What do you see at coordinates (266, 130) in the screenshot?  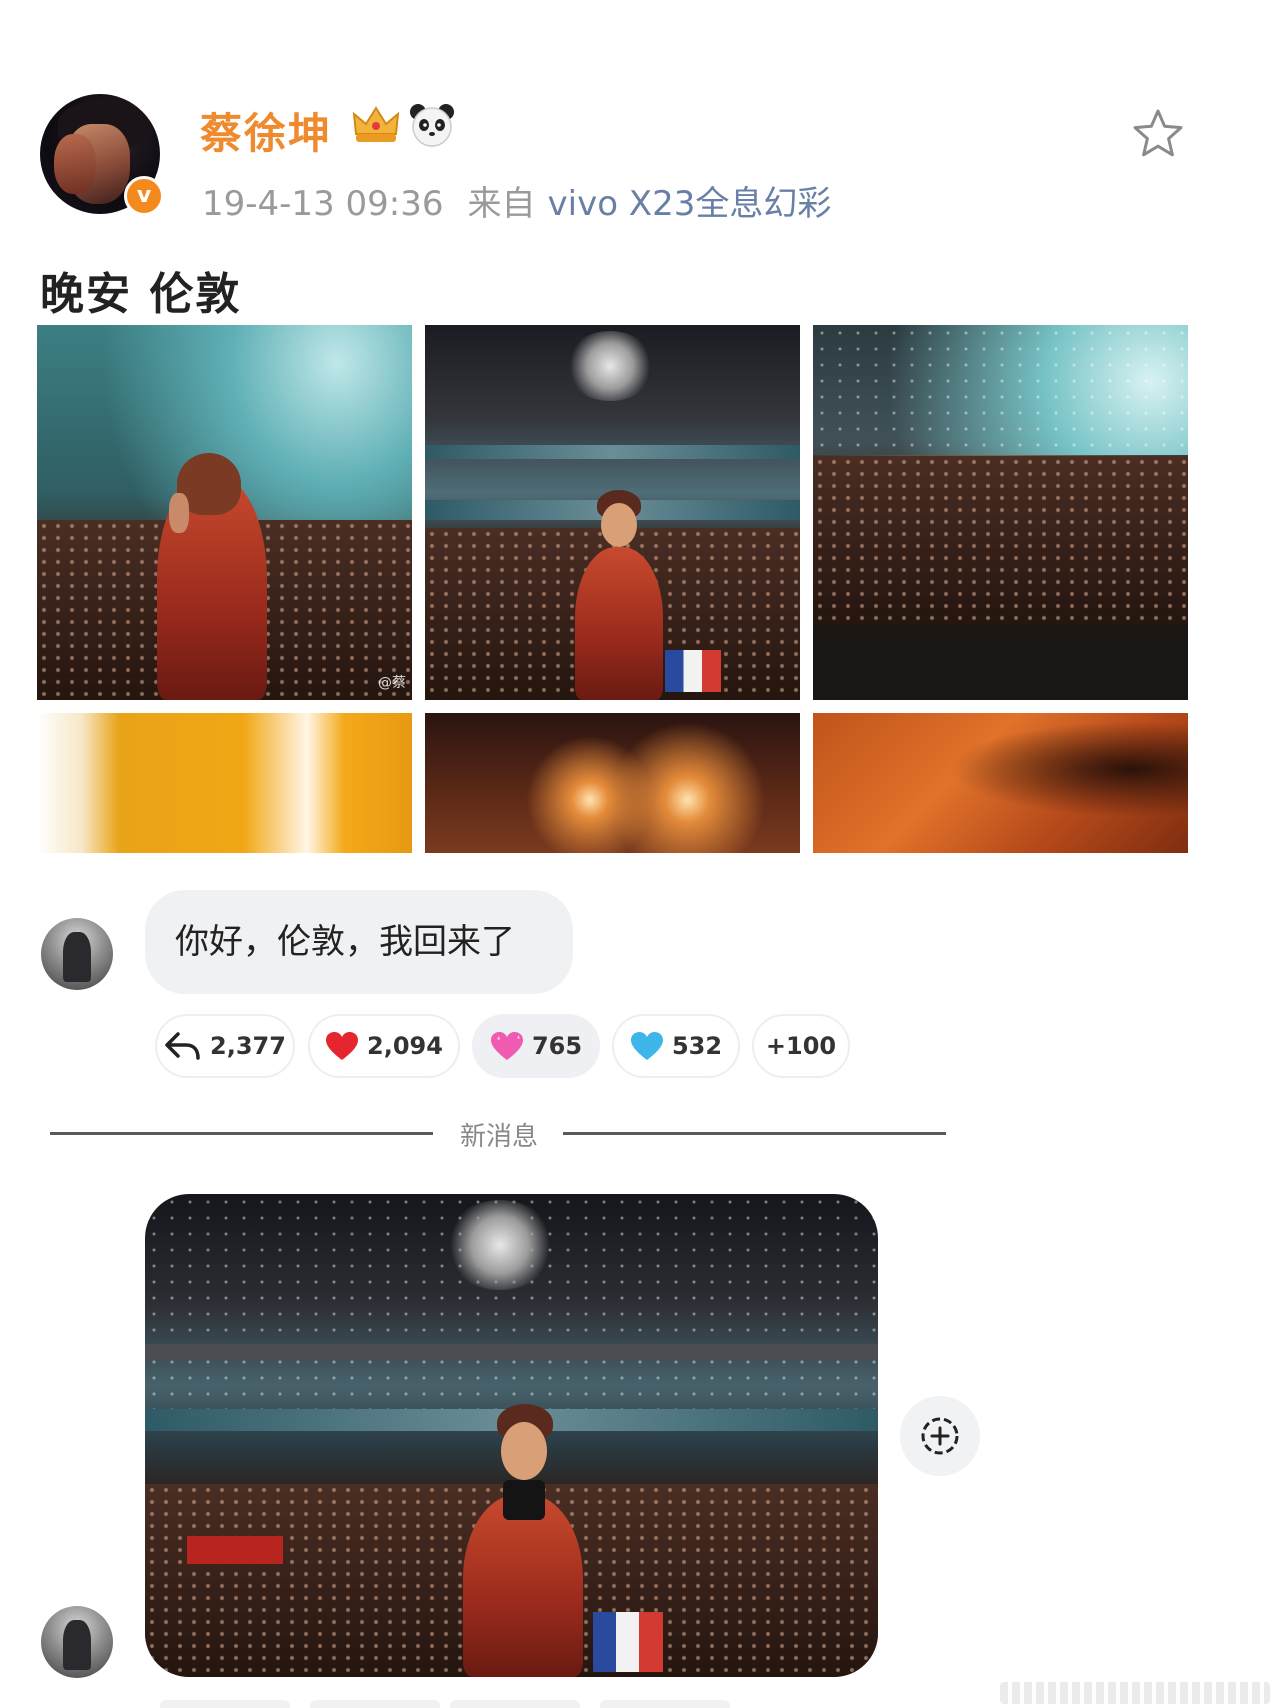 I see `author-name: 蔡徐坤` at bounding box center [266, 130].